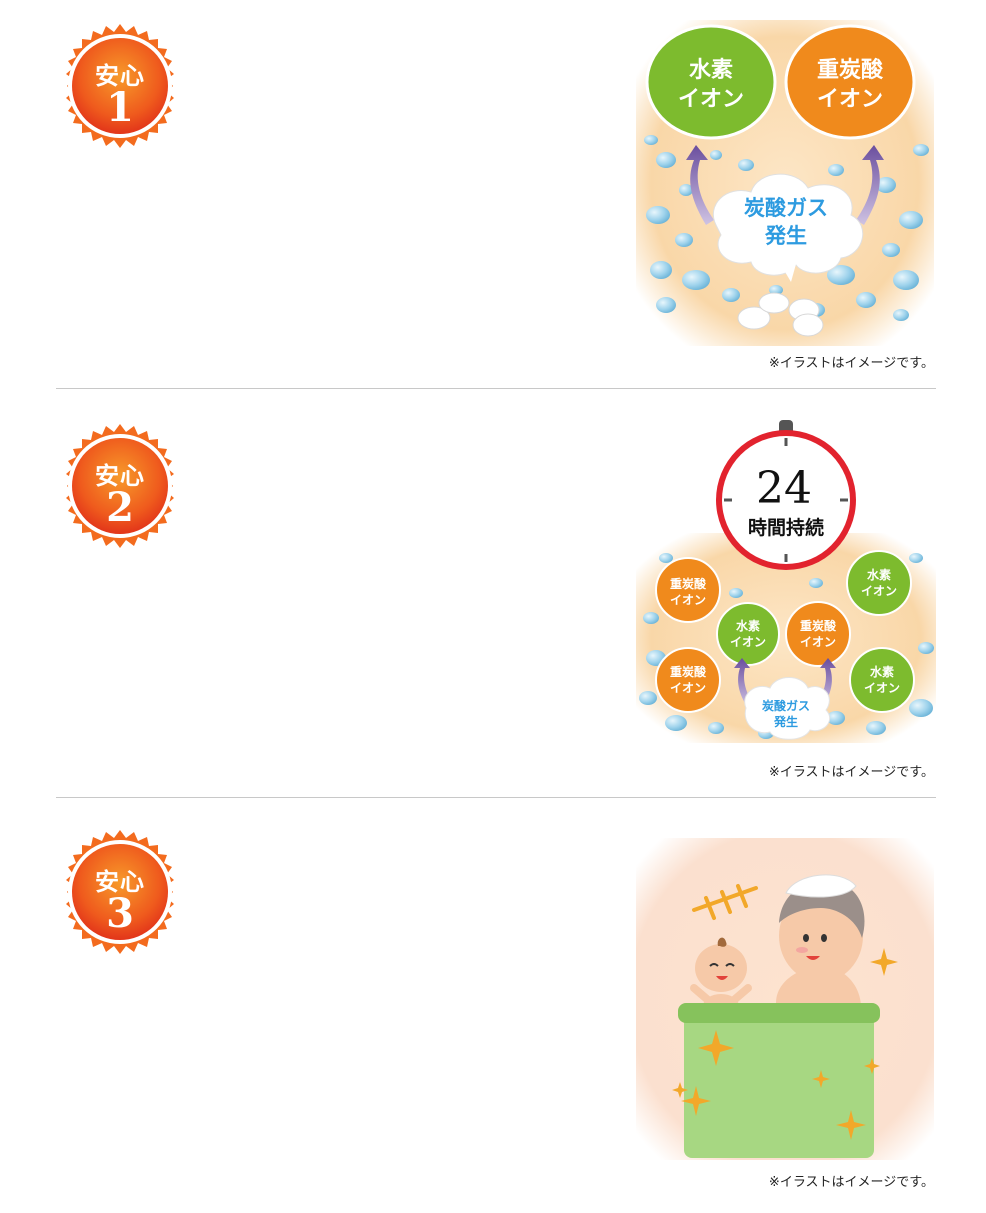 The width and height of the screenshot is (986, 1213). I want to click on badge-text: 安心 3, so click(120, 892).